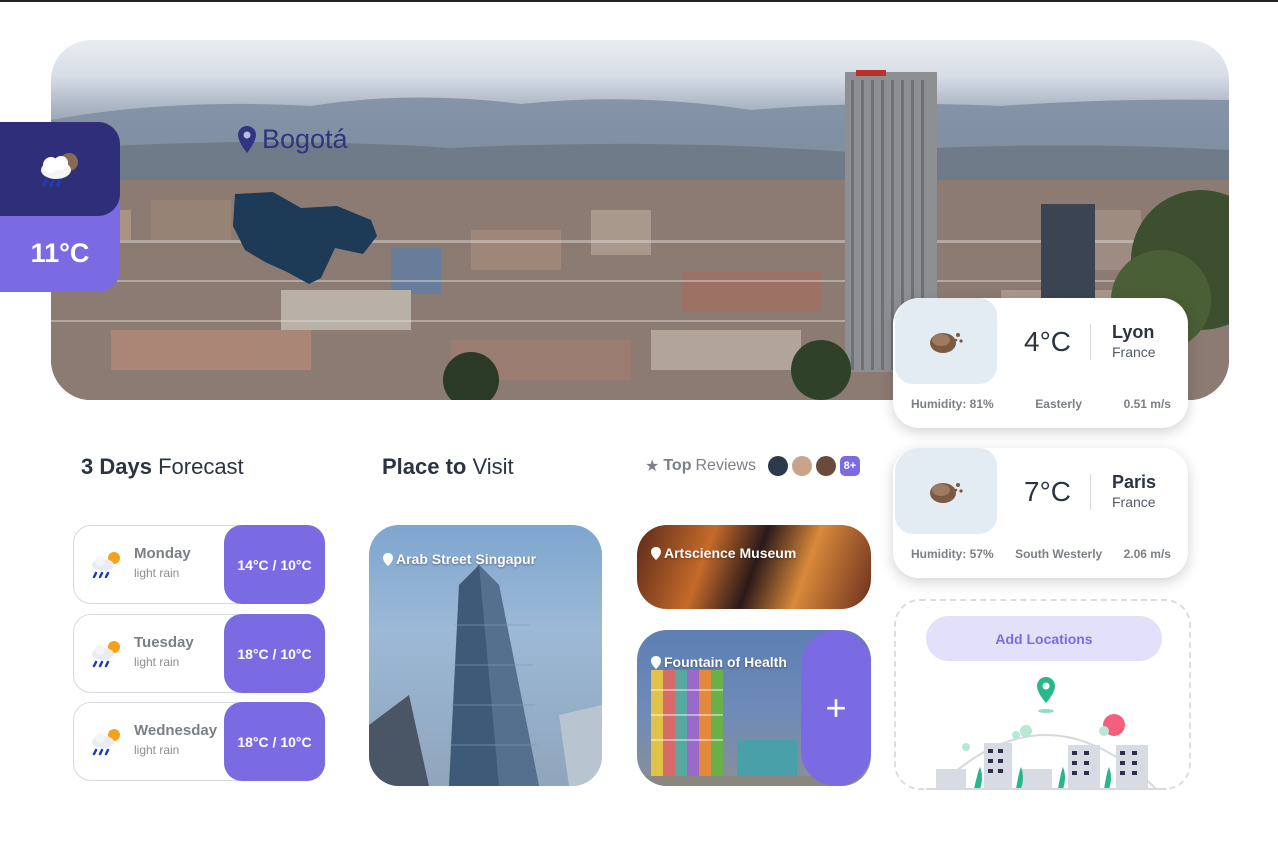 The width and height of the screenshot is (1278, 854). Describe the element at coordinates (60, 253) in the screenshot. I see `current-temperature: 11°C` at that location.